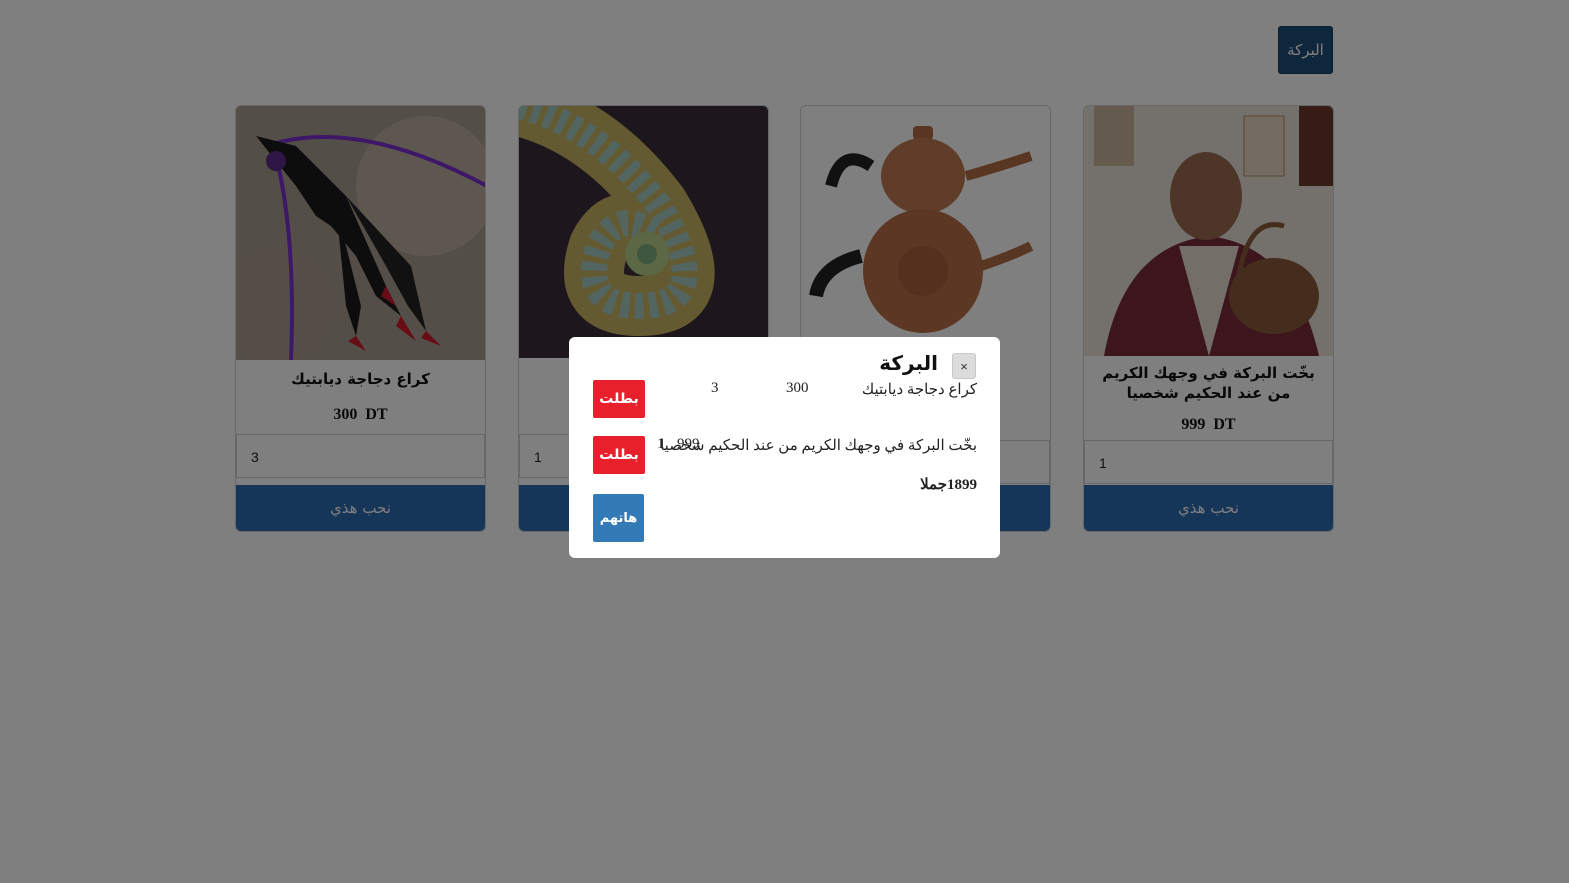 This screenshot has height=883, width=1569. What do you see at coordinates (948, 485) in the screenshot?
I see `cart-total: 1899جملا` at bounding box center [948, 485].